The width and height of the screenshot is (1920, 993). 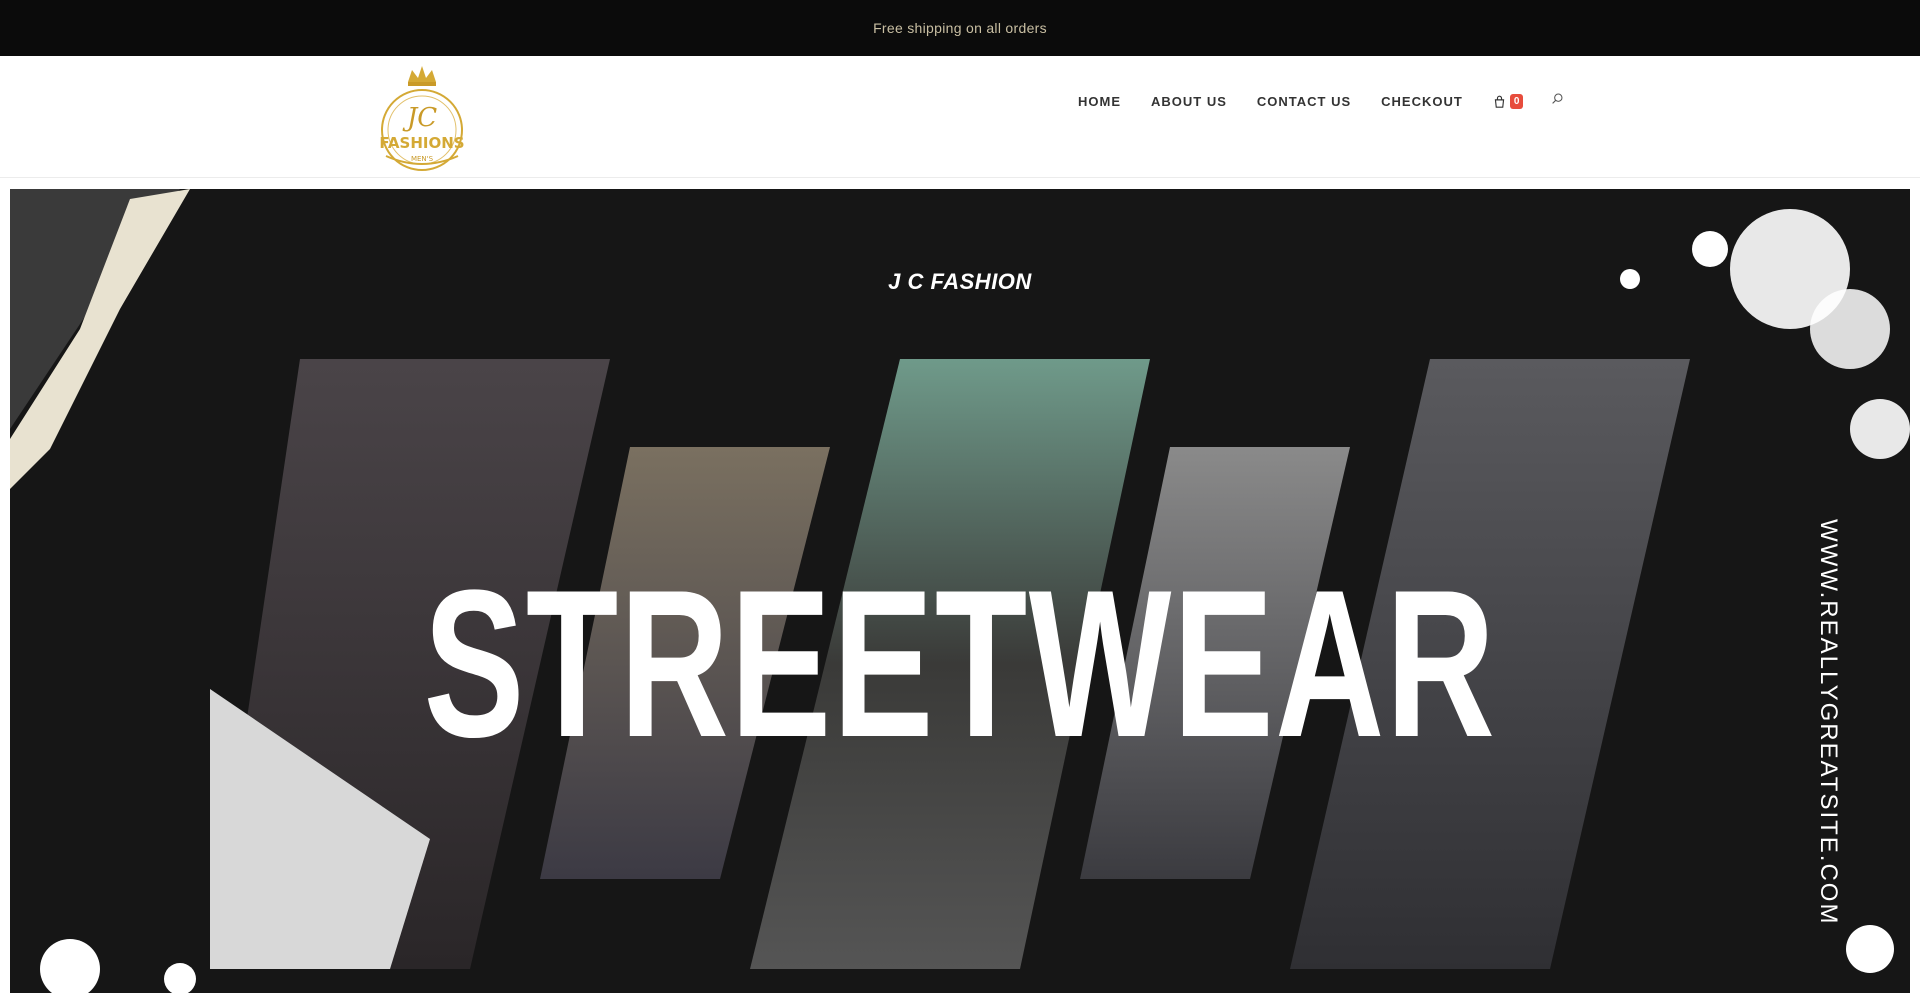 I want to click on nav-about-us: ABOUT US, so click(x=1189, y=101).